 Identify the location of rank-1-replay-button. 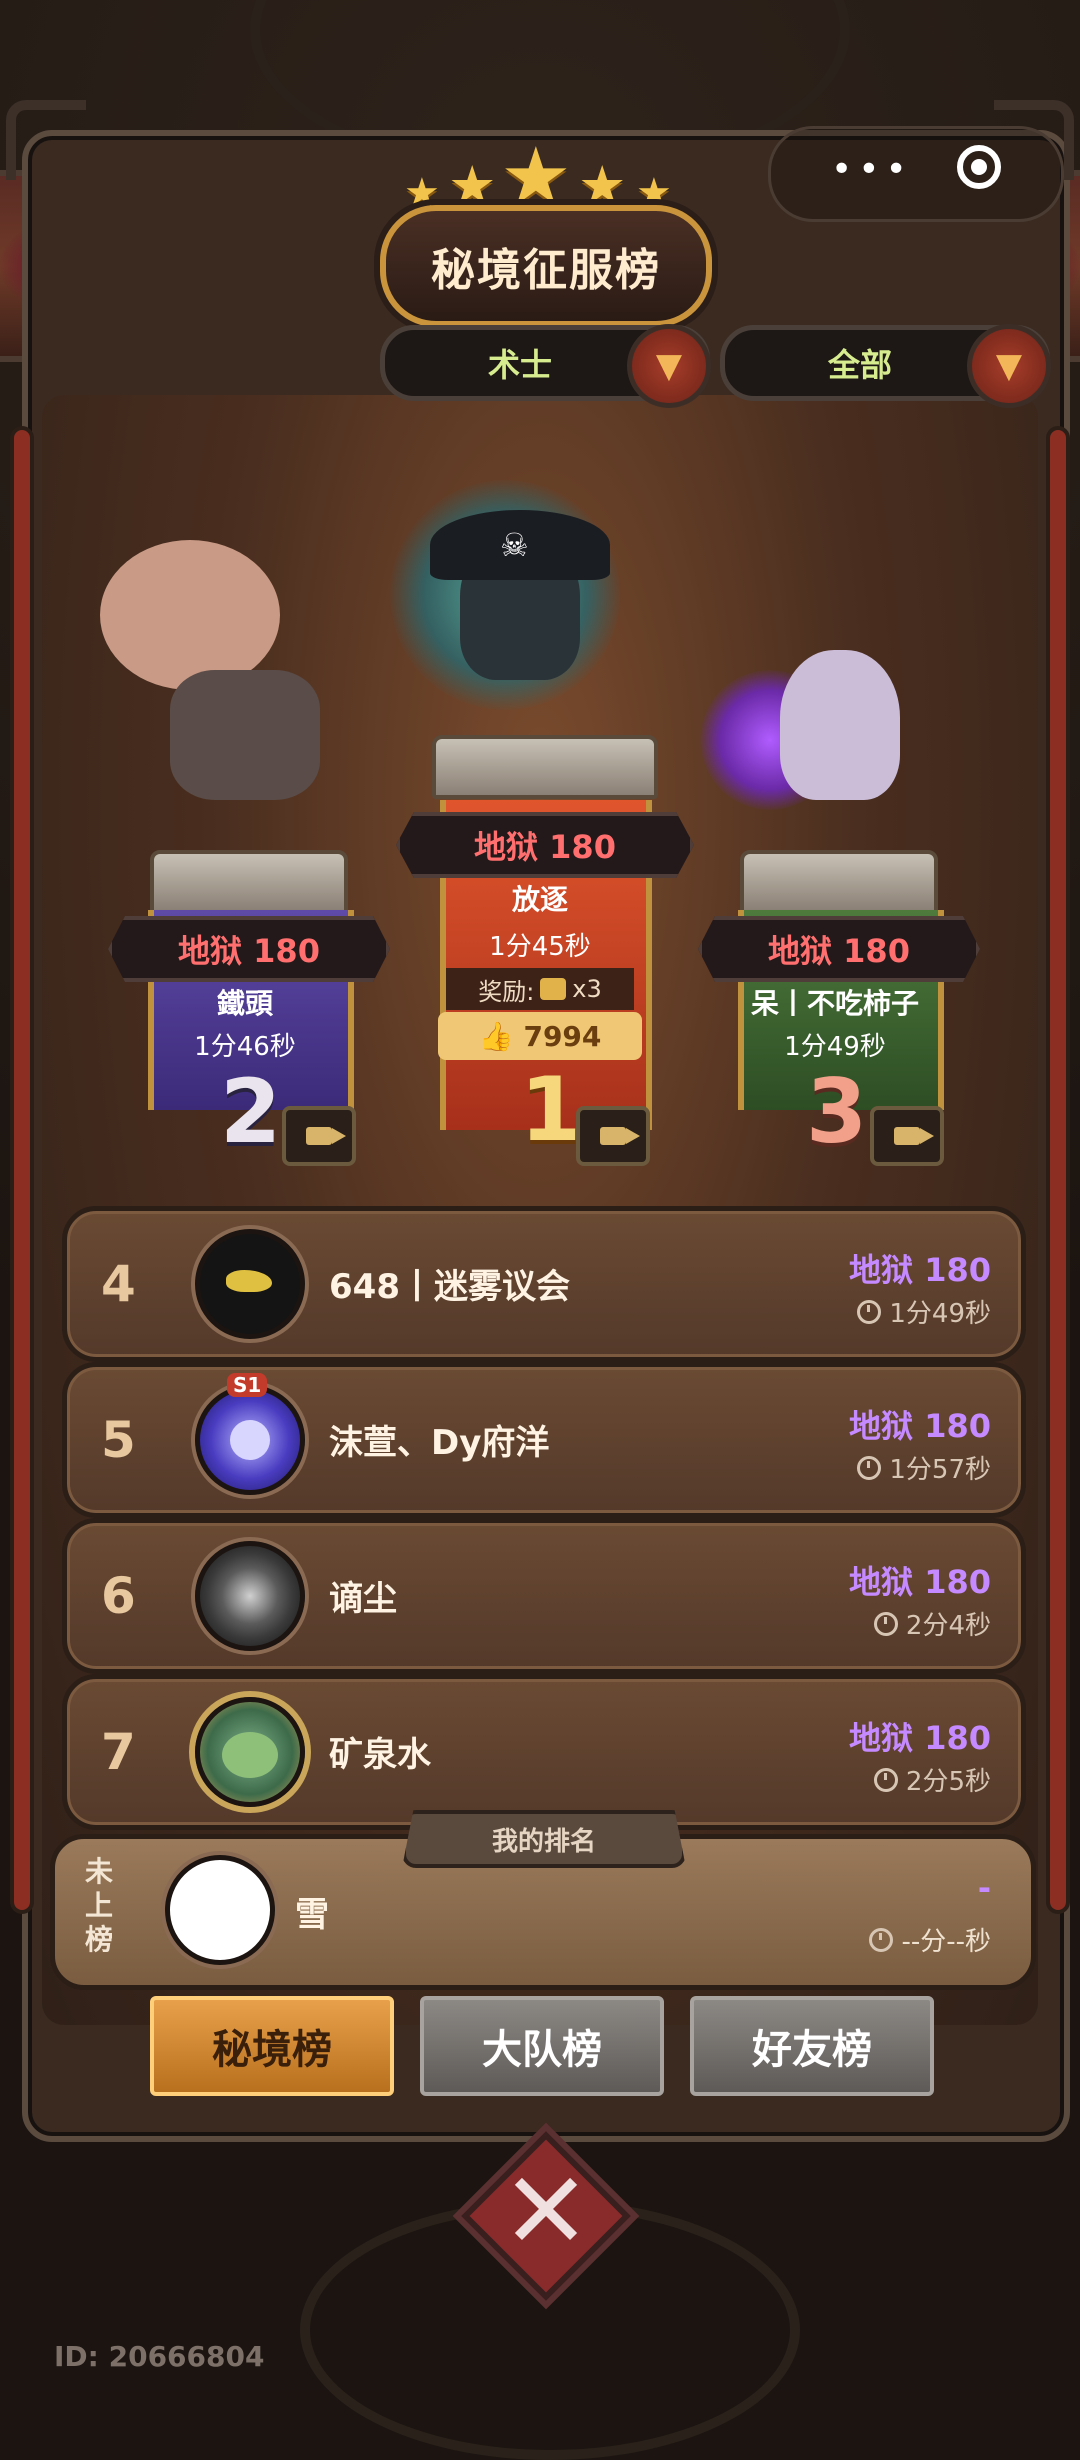
(613, 1136).